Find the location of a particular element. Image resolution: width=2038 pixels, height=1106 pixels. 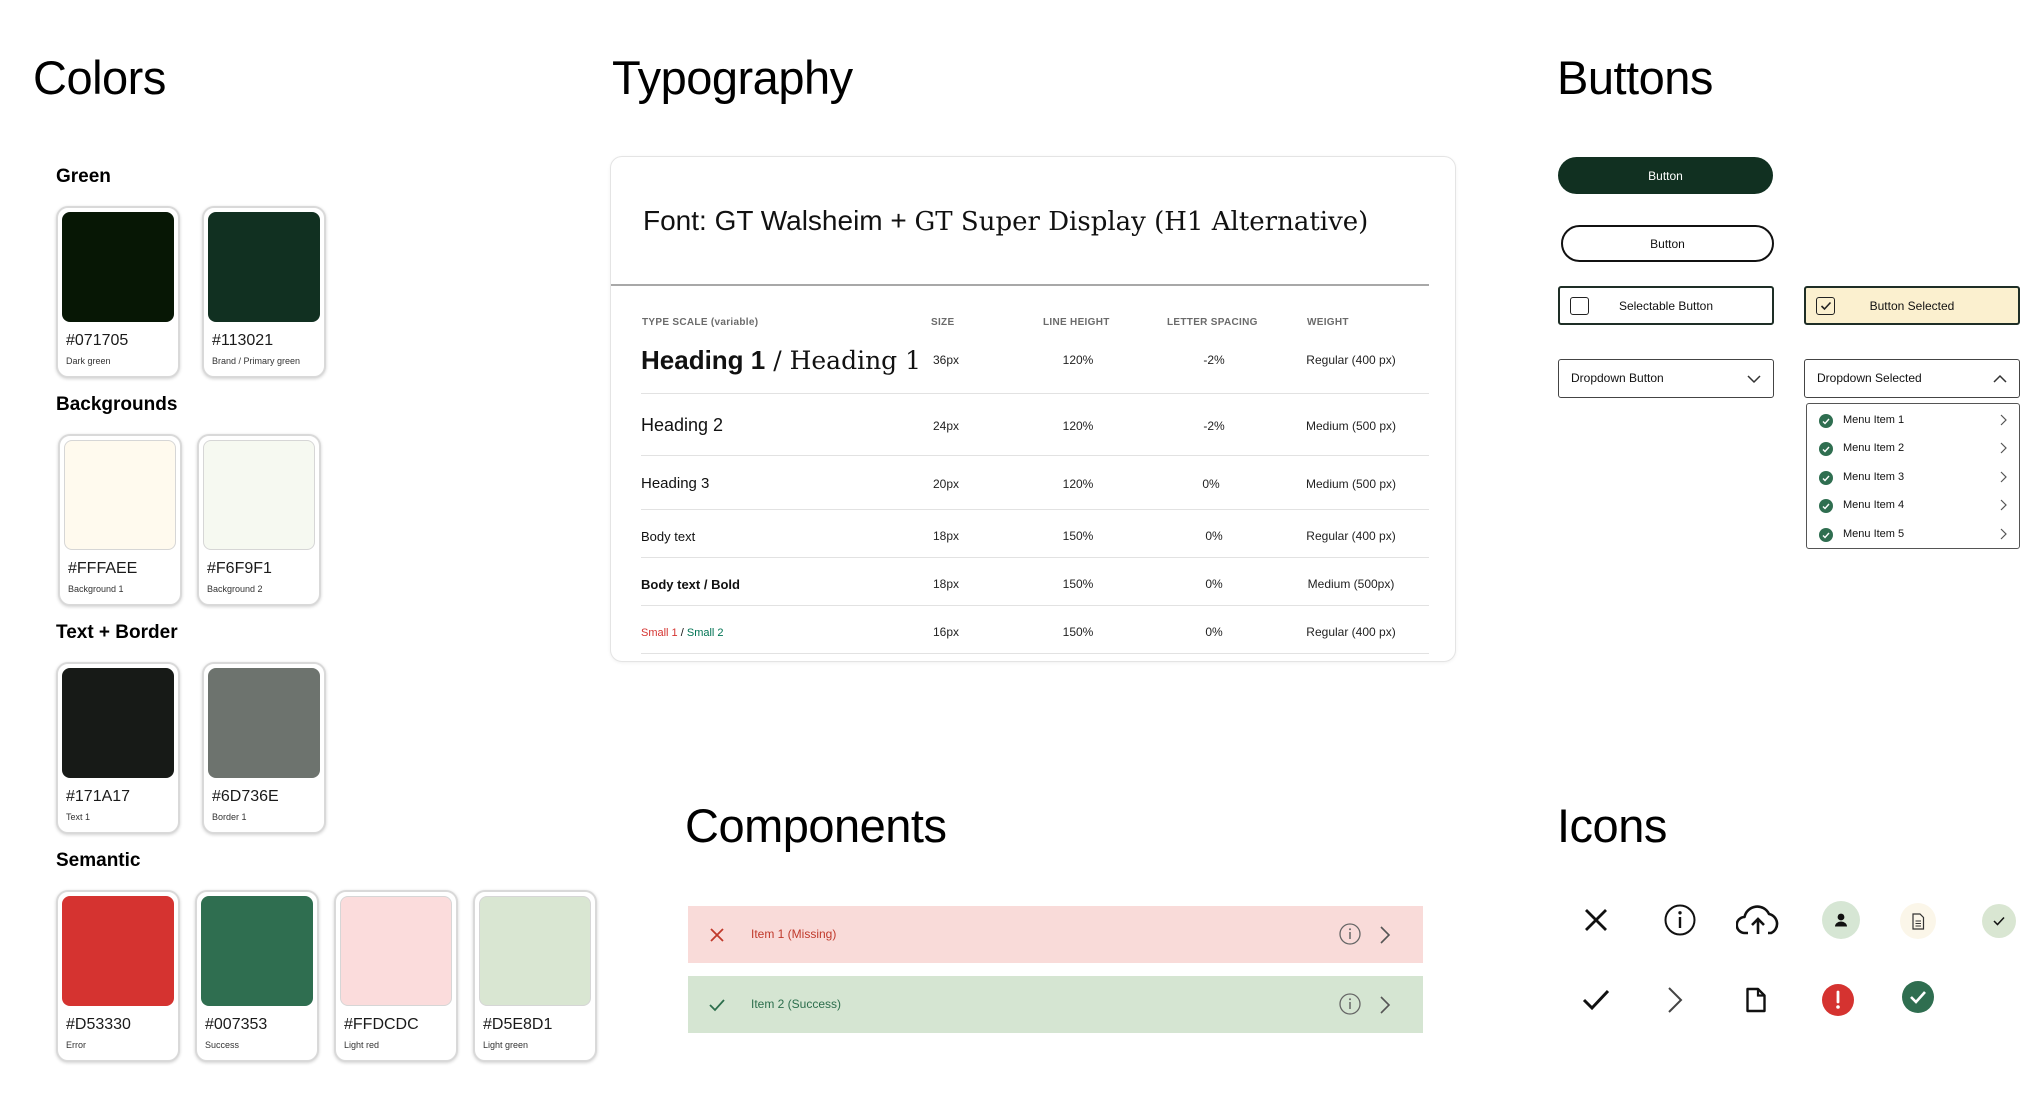

group-title-text-border: Text + Border is located at coordinates (117, 632).